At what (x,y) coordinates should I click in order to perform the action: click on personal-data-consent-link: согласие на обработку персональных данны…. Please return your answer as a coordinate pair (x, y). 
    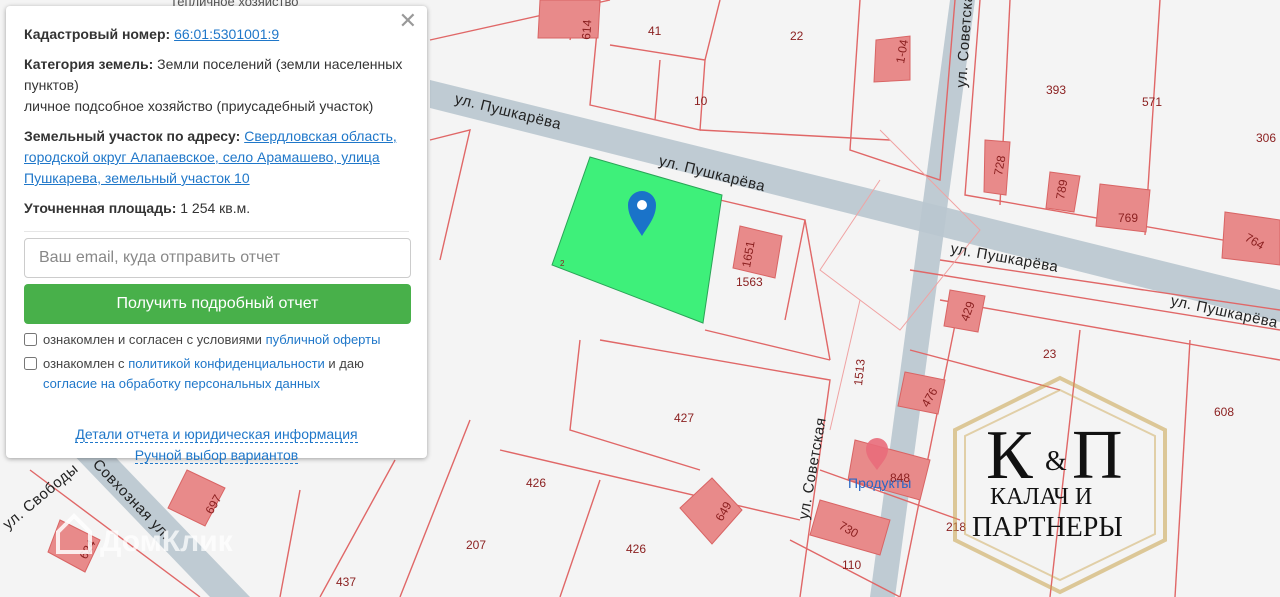
    Looking at the image, I should click on (181, 383).